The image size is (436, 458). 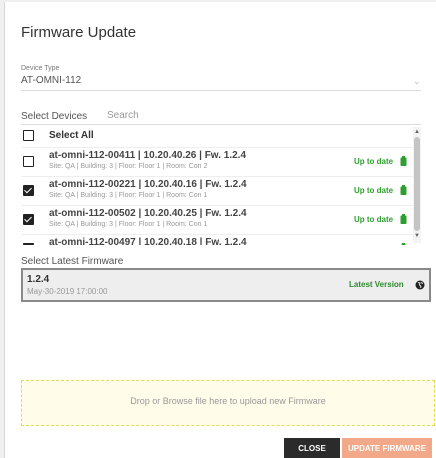 I want to click on update-firmware-button: UPDATE FIRMWARE, so click(x=387, y=448).